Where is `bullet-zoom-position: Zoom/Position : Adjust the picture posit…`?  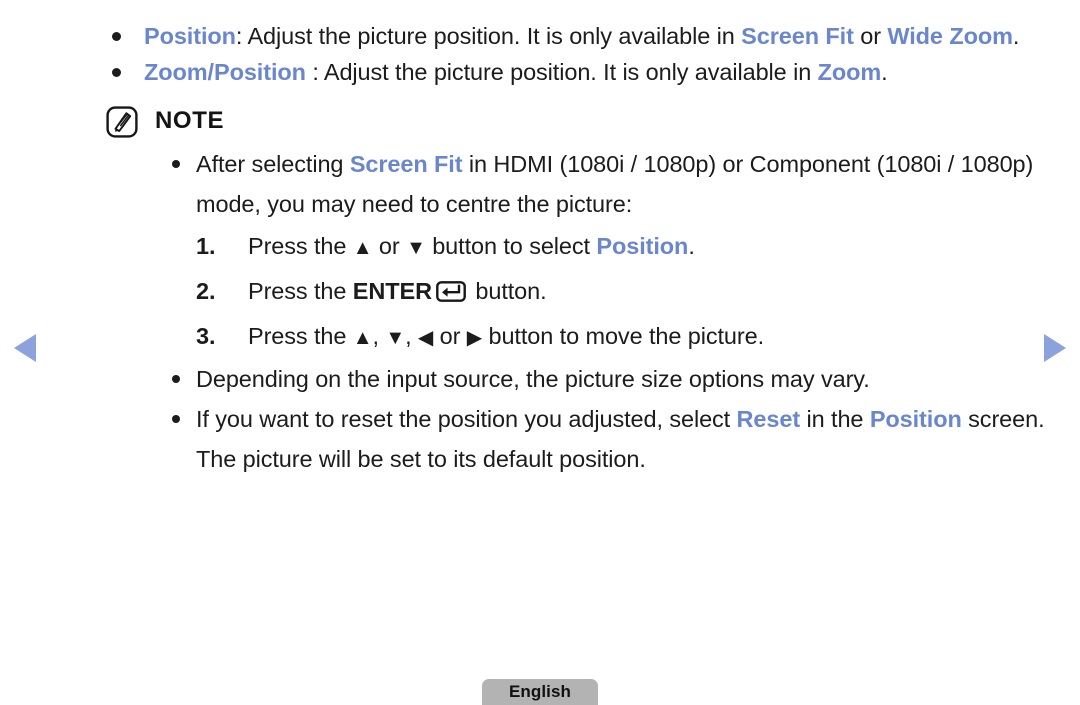
bullet-zoom-position: Zoom/Position : Adjust the picture posit… is located at coordinates (540, 72).